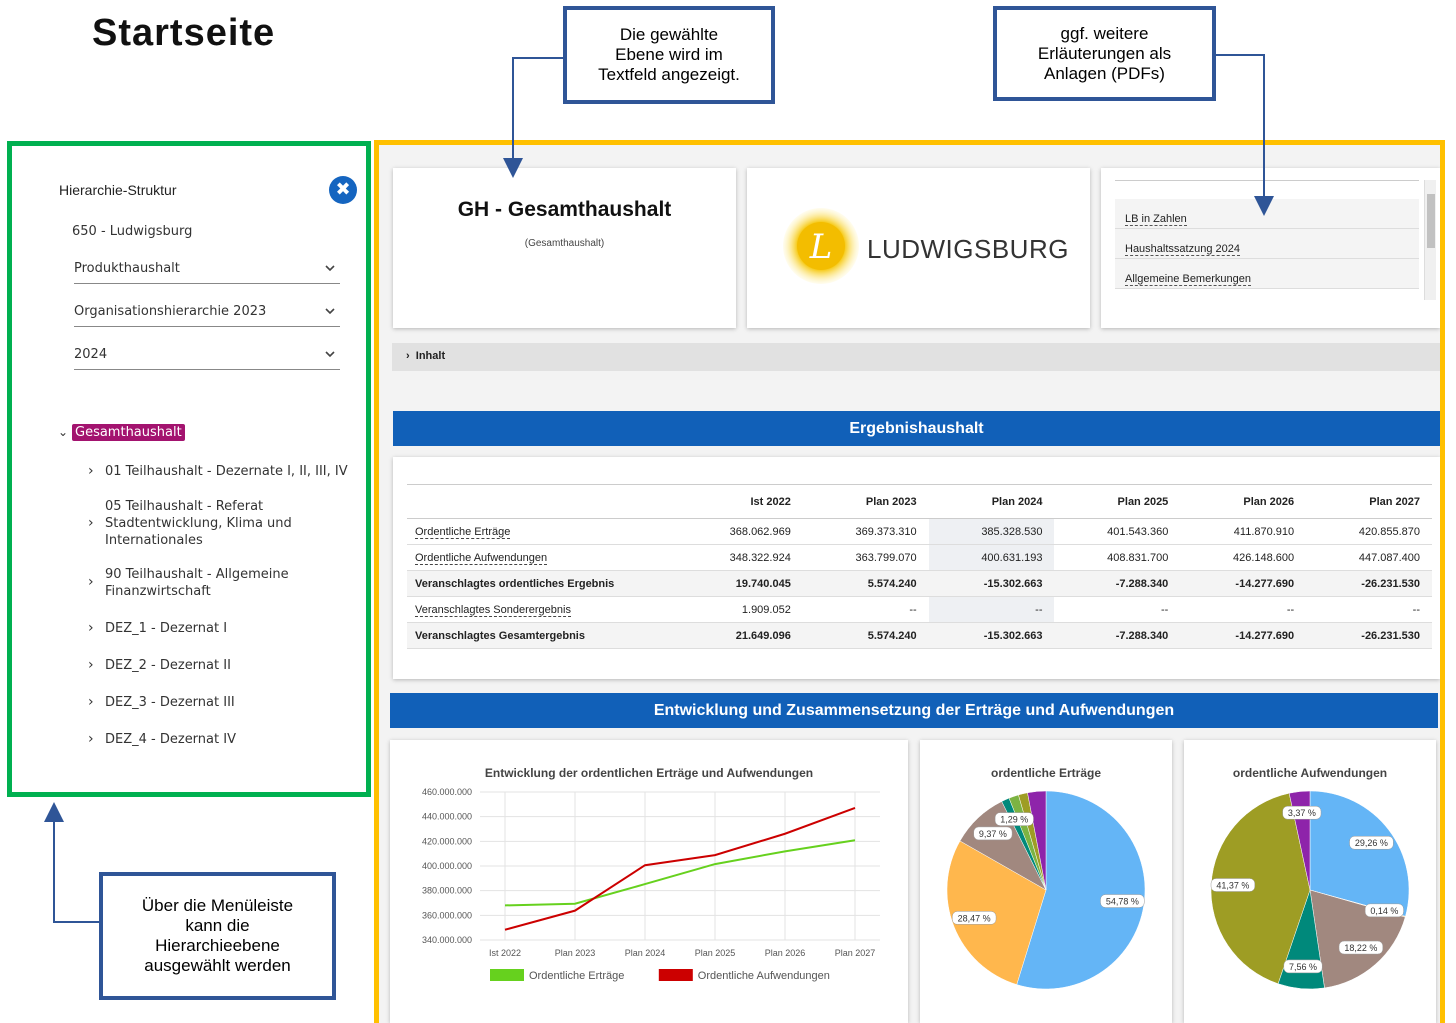 Image resolution: width=1456 pixels, height=1023 pixels. I want to click on tree-node-gesamthaushalt: ⌄ Gesamthaushalt, so click(121, 432).